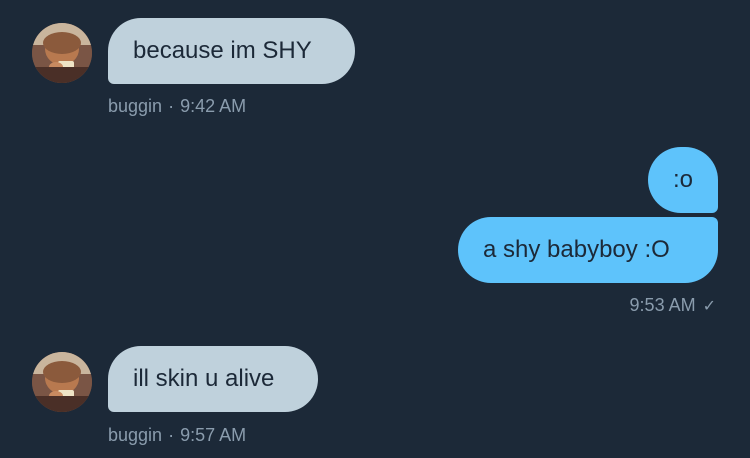 The width and height of the screenshot is (750, 458). I want to click on message-bubble-received: ill skin u alive, so click(213, 379).